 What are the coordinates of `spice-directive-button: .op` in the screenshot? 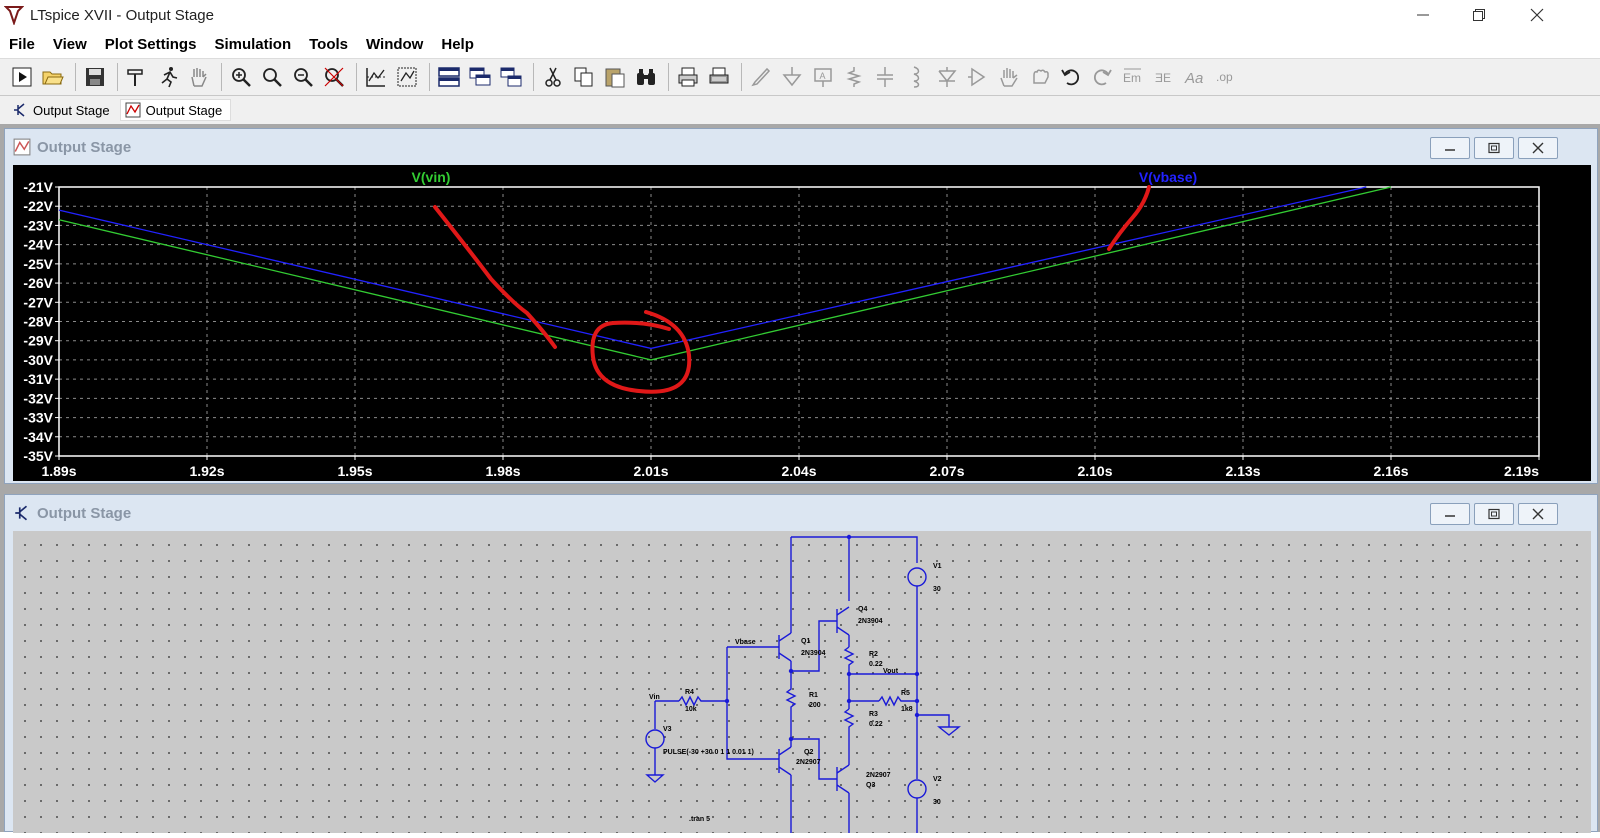 It's located at (1226, 77).